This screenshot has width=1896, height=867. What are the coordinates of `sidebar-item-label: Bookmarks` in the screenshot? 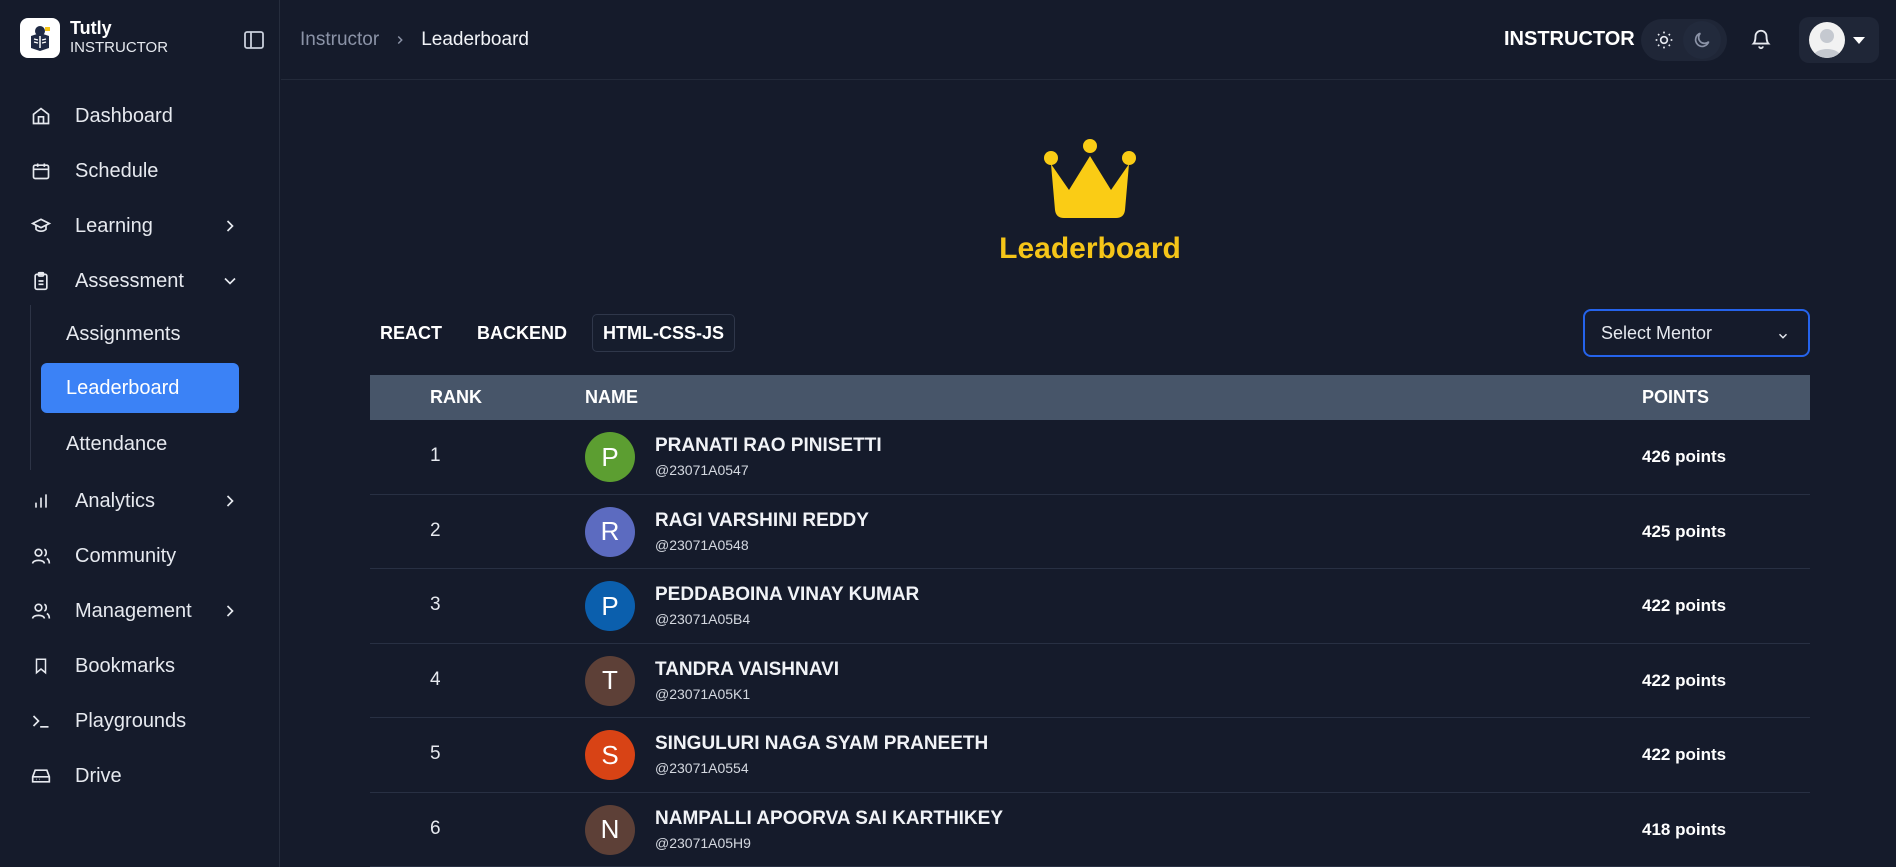 It's located at (125, 665).